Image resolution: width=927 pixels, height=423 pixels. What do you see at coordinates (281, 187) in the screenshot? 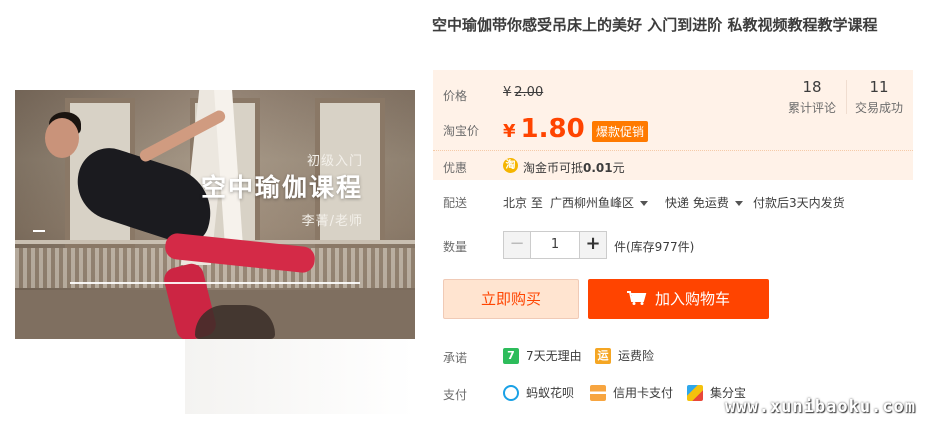
I see `image-headline: 空中瑜伽课程` at bounding box center [281, 187].